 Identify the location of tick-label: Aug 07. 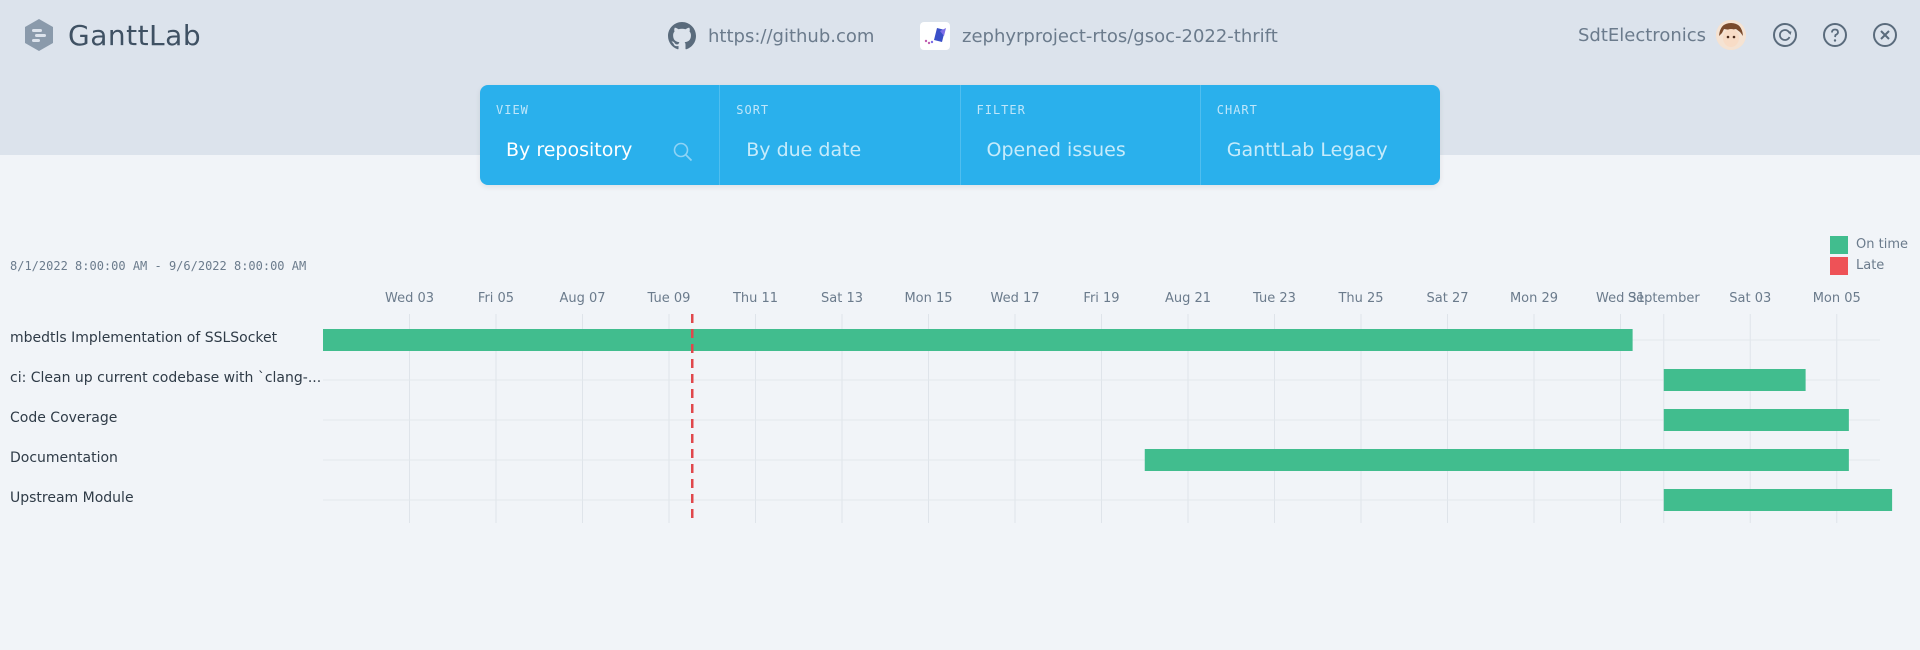
(582, 298).